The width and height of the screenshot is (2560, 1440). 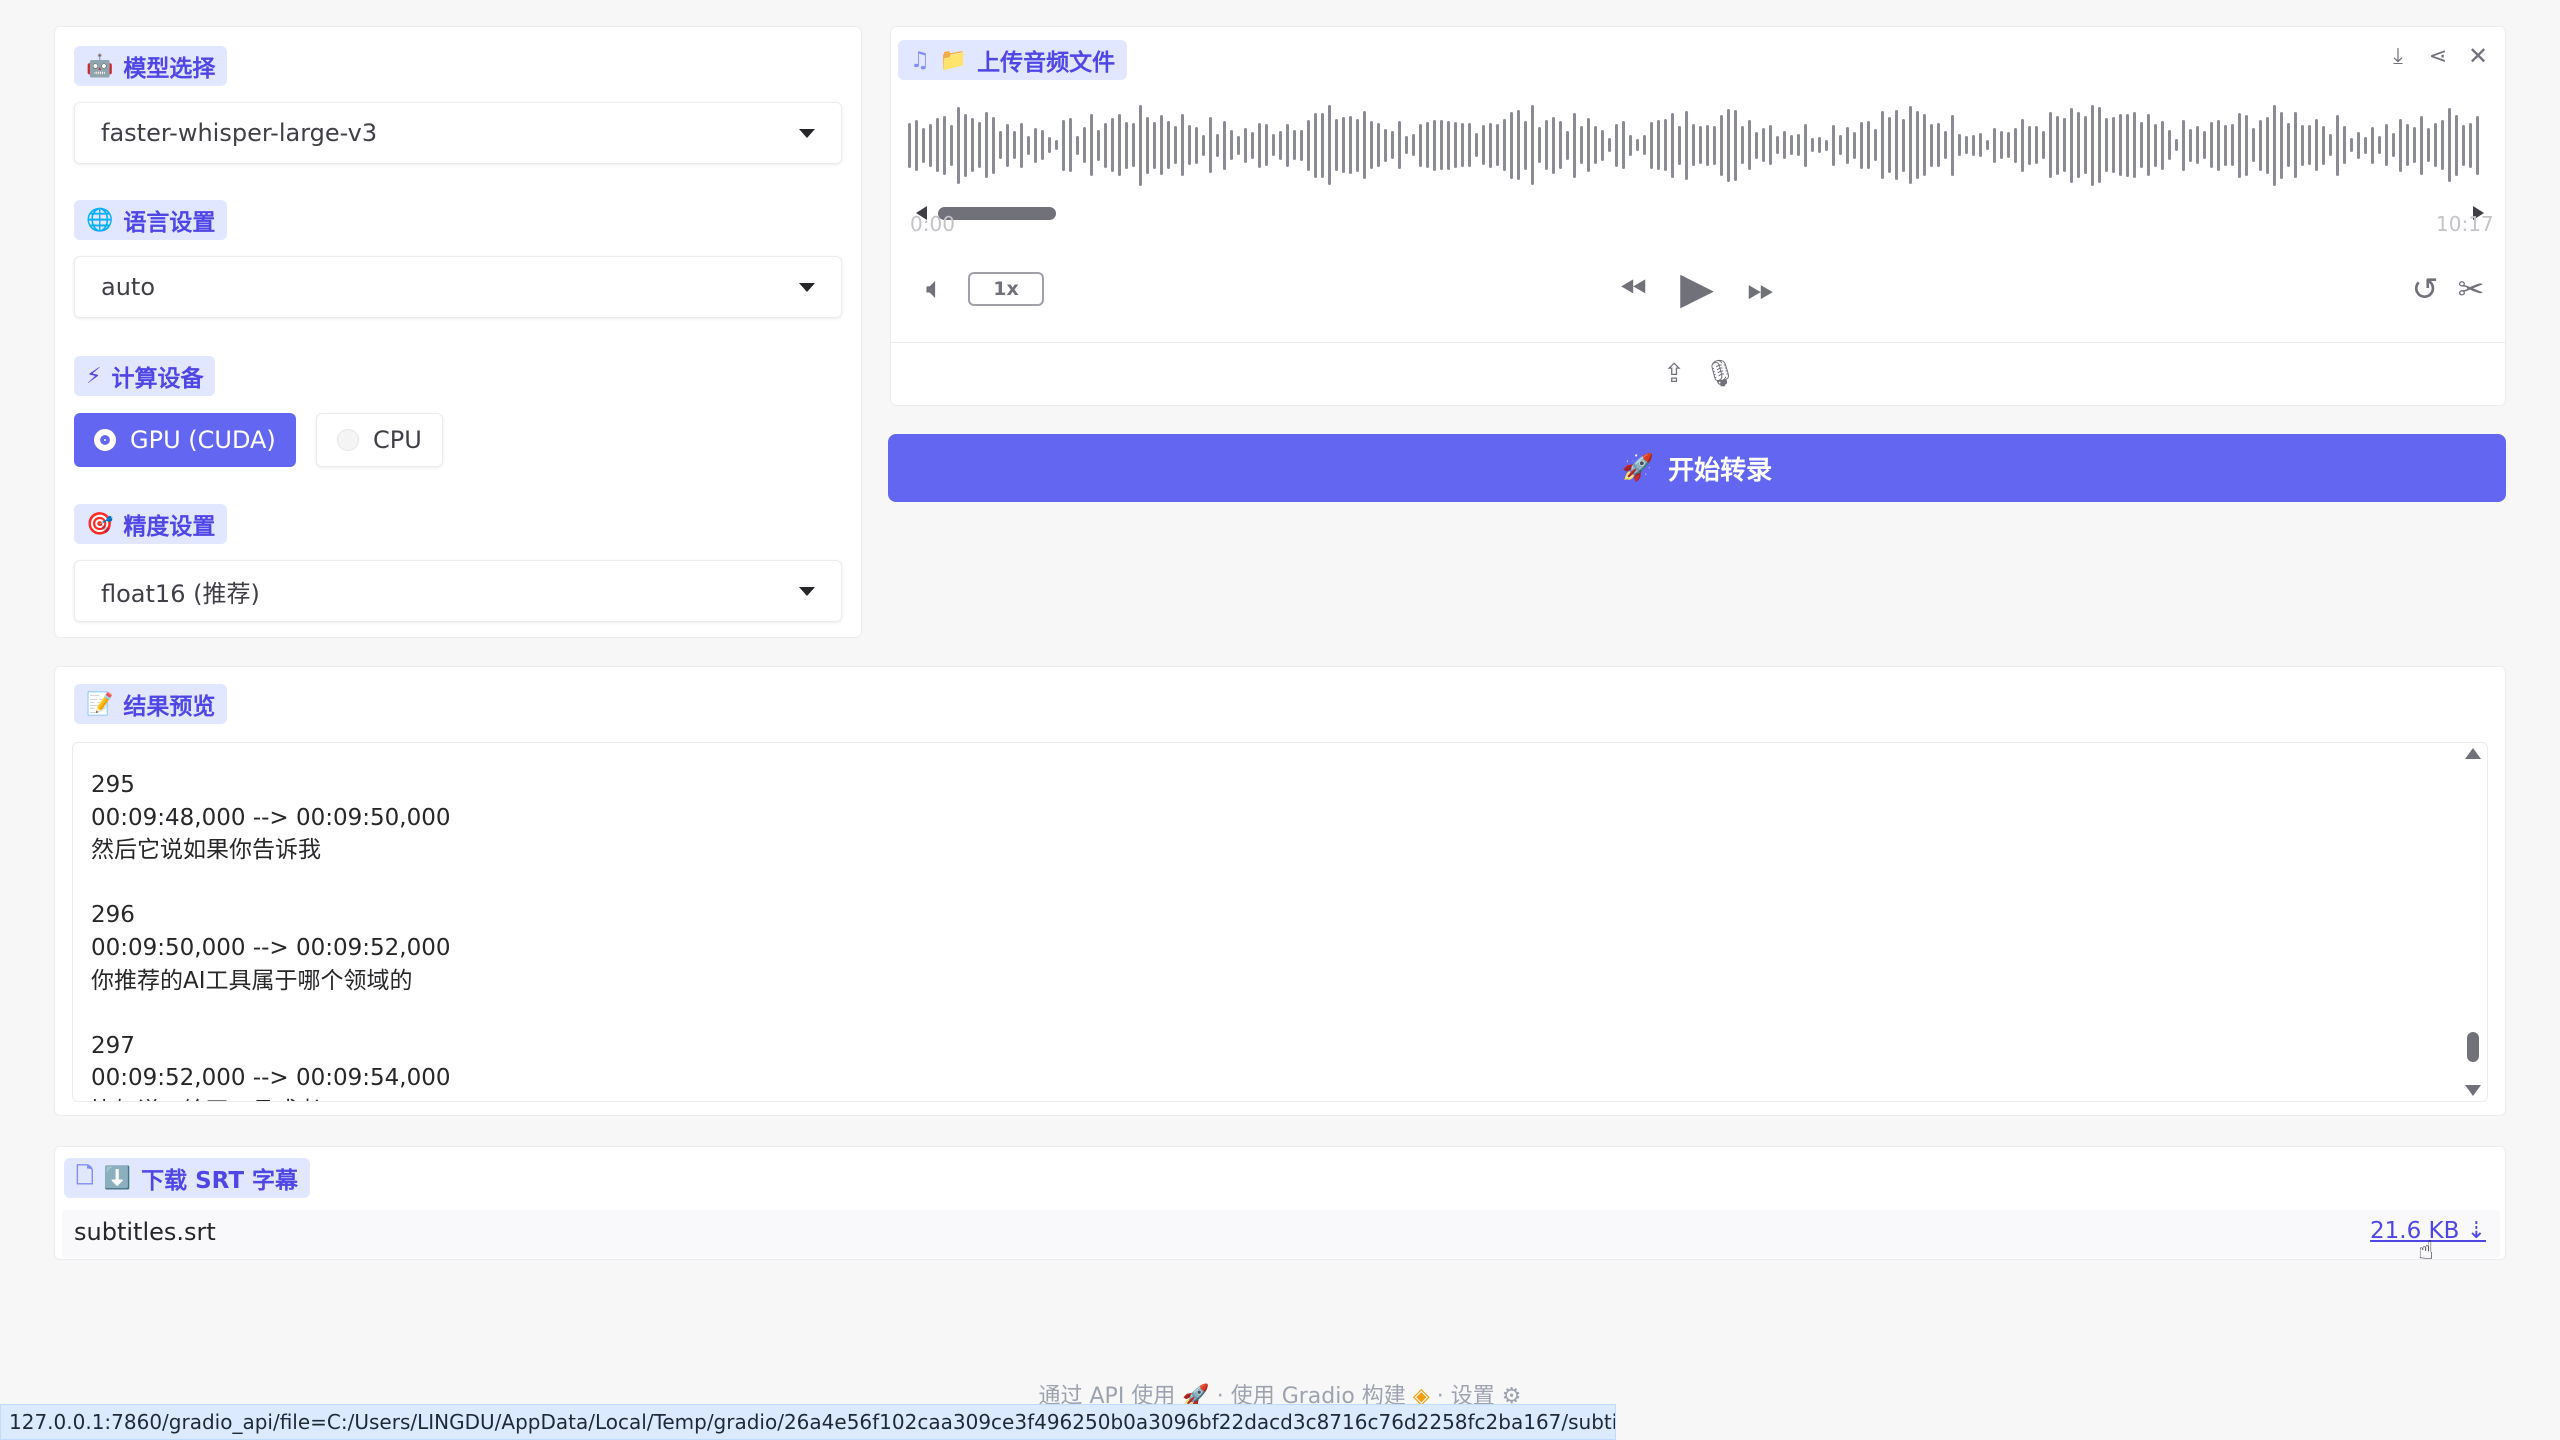 What do you see at coordinates (105, 440) in the screenshot?
I see `radio-selected-icon` at bounding box center [105, 440].